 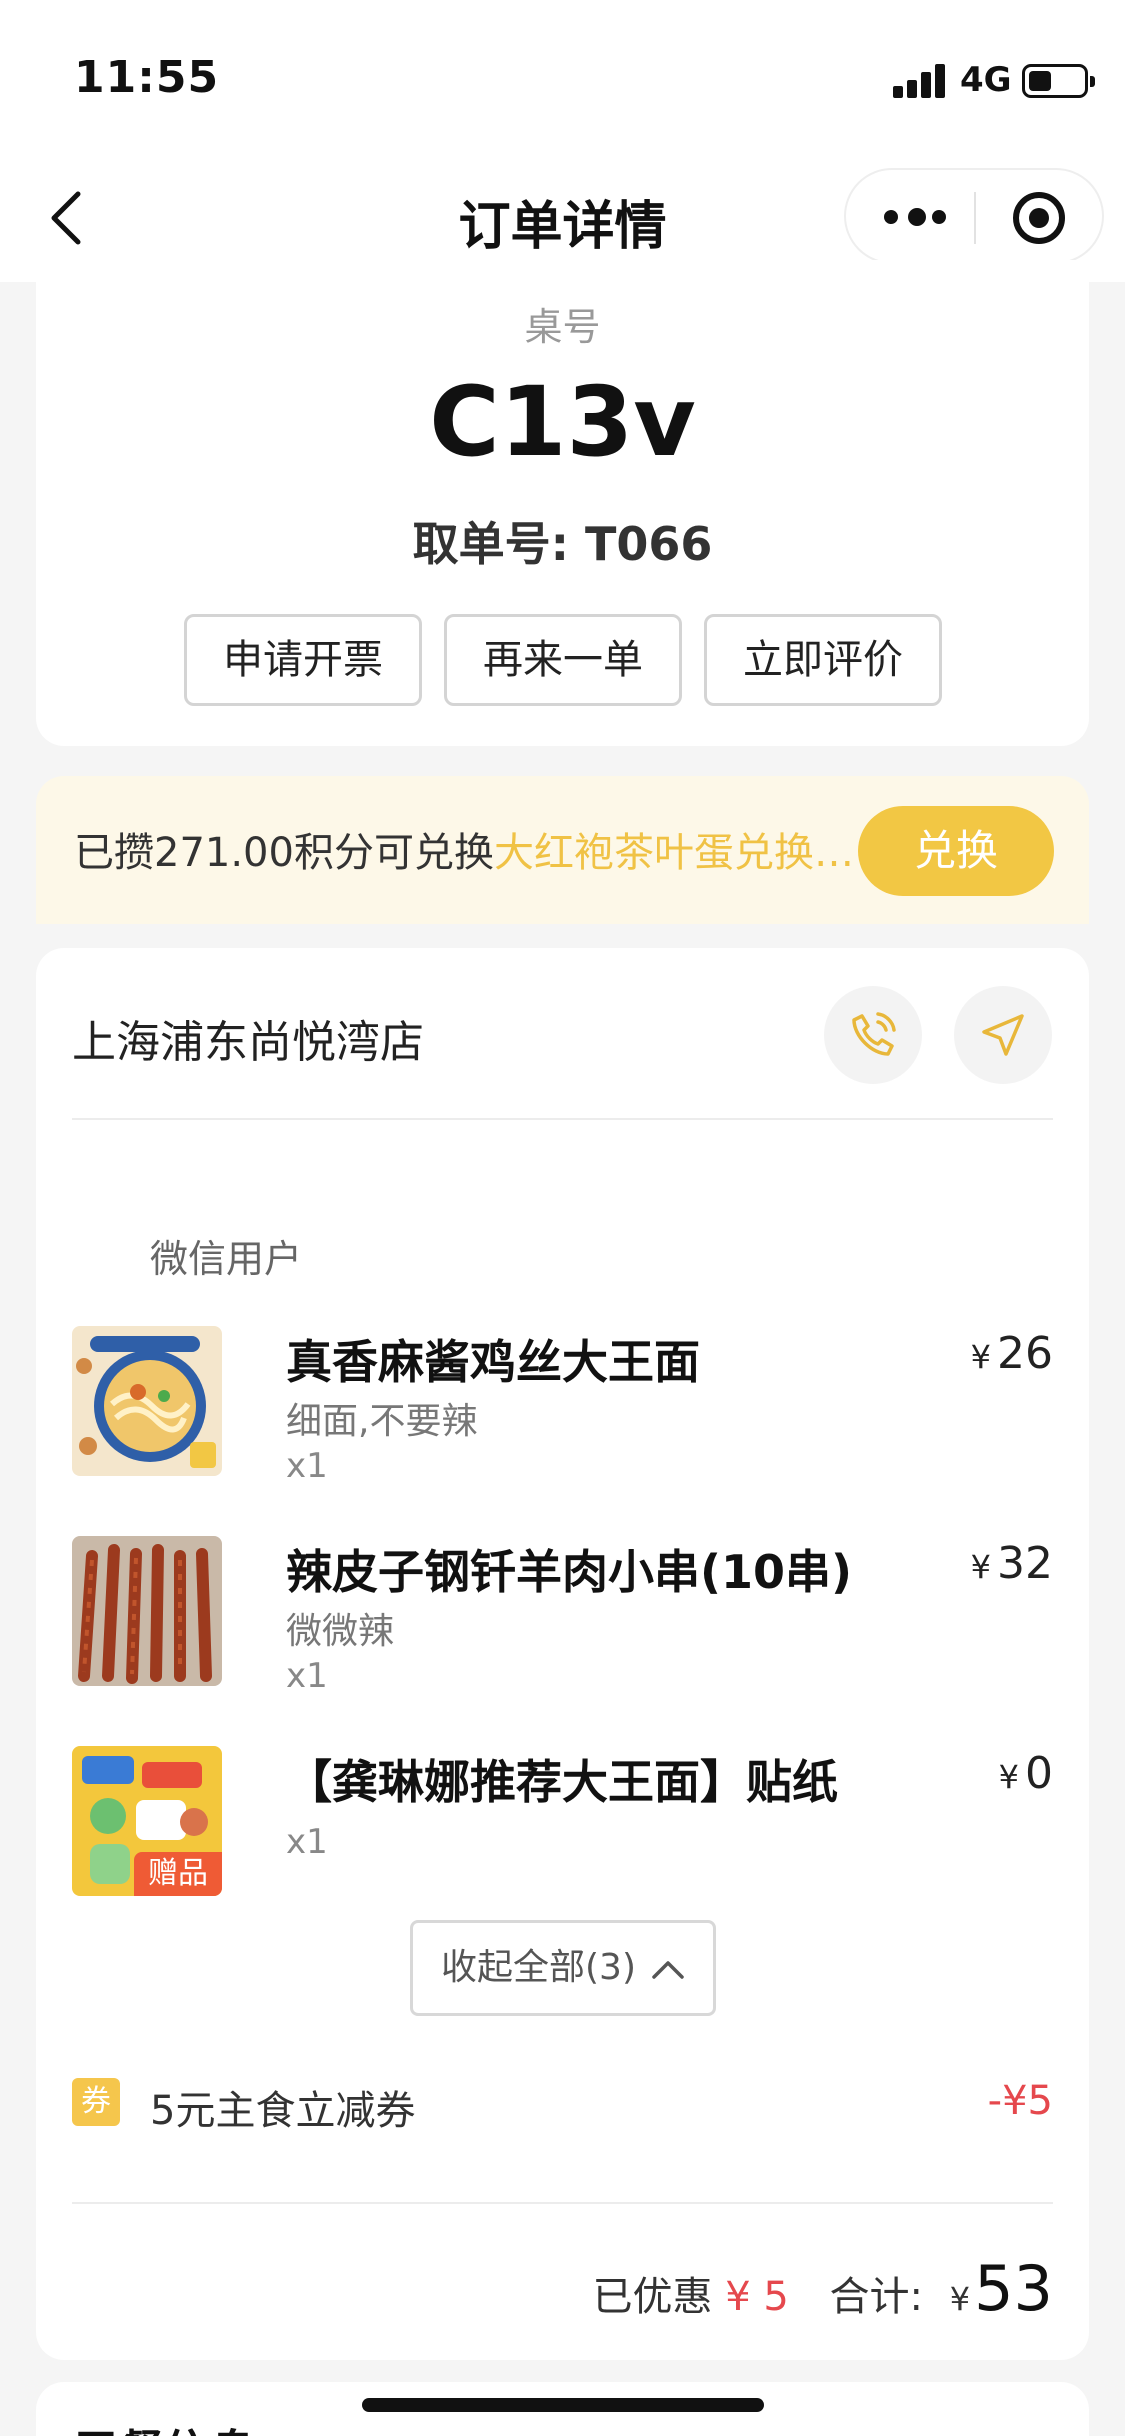 What do you see at coordinates (493, 1362) in the screenshot?
I see `item-name: 真香麻酱鸡丝大王面` at bounding box center [493, 1362].